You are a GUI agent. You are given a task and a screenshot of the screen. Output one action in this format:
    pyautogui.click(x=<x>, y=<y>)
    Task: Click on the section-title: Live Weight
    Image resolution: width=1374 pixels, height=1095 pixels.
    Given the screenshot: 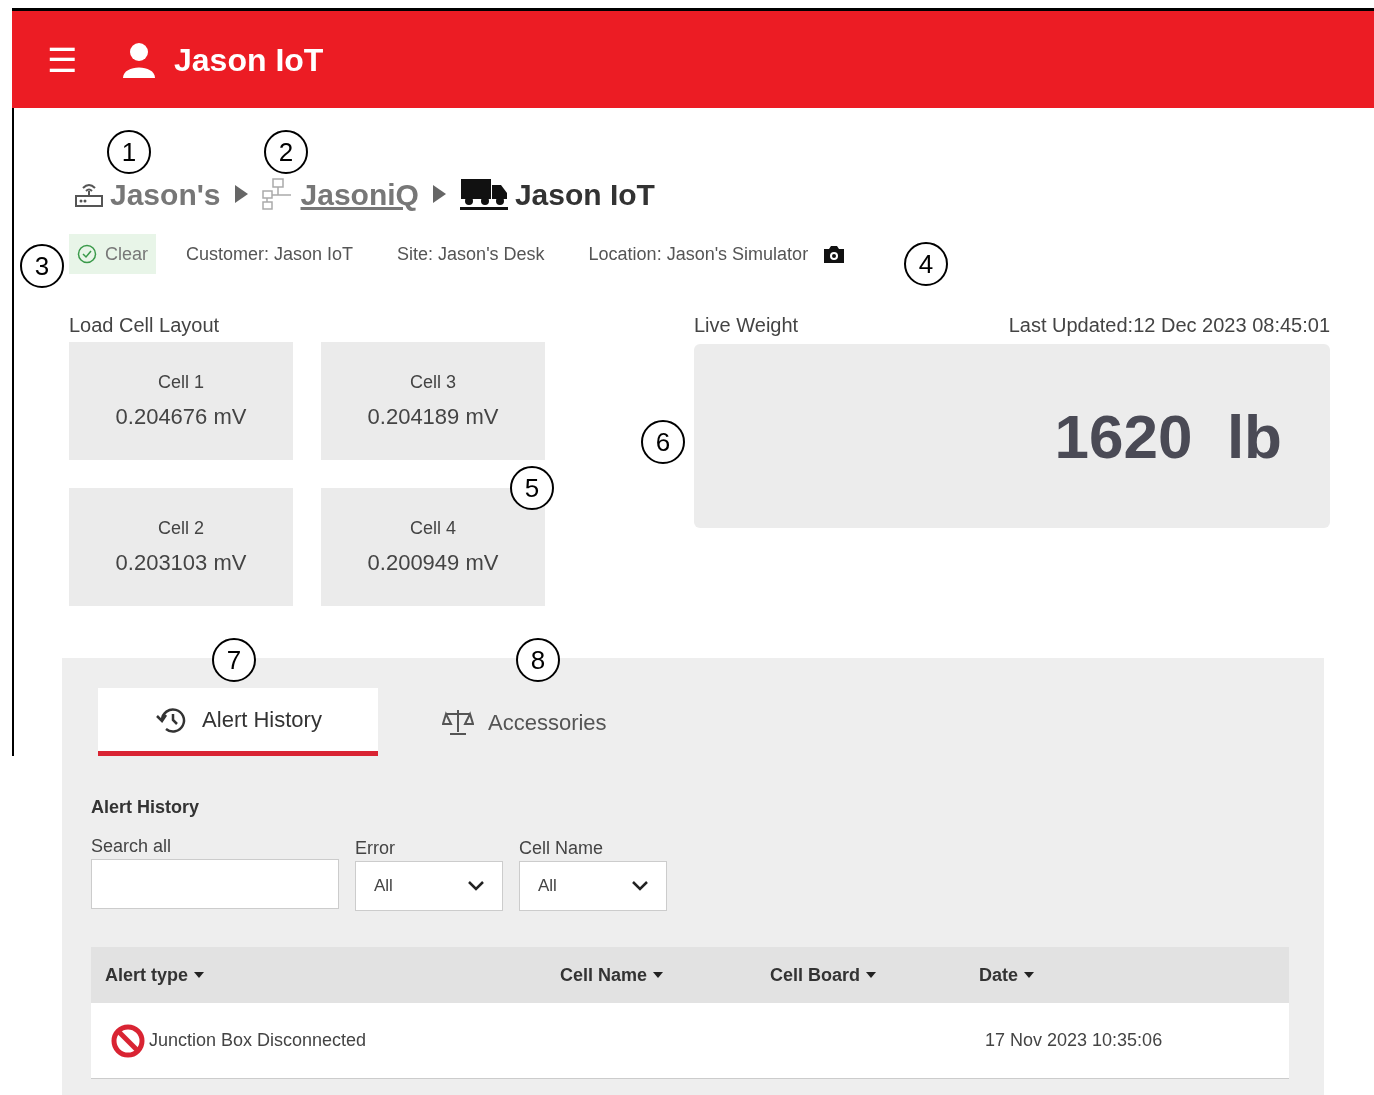 What is the action you would take?
    pyautogui.click(x=746, y=325)
    